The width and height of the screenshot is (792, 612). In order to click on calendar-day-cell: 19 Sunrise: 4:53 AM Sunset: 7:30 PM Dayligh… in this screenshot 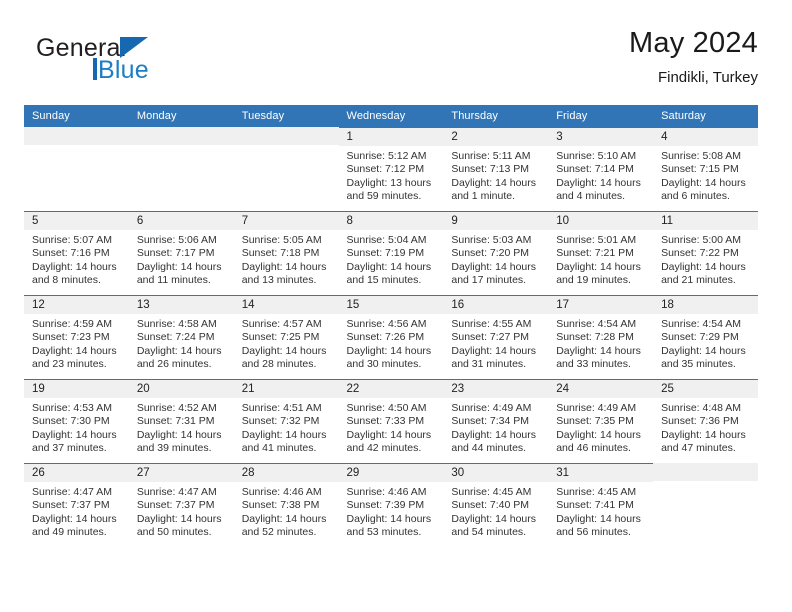, I will do `click(76, 421)`.